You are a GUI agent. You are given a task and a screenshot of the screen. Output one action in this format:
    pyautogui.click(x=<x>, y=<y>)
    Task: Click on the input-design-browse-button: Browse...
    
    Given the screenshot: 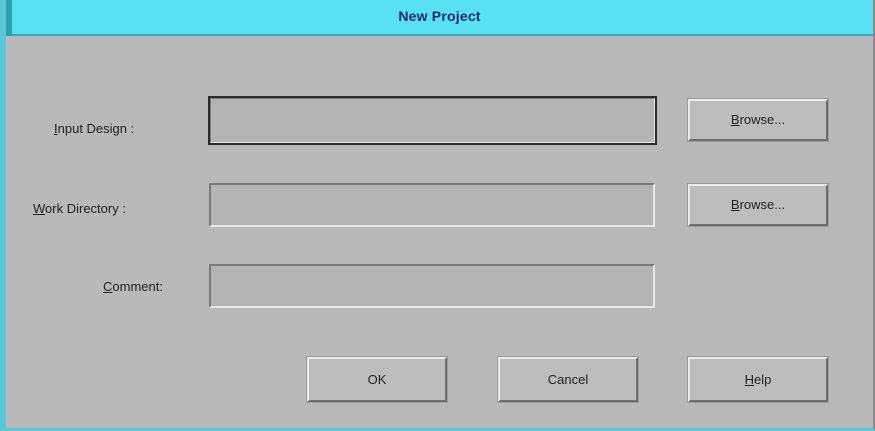 What is the action you would take?
    pyautogui.click(x=758, y=120)
    